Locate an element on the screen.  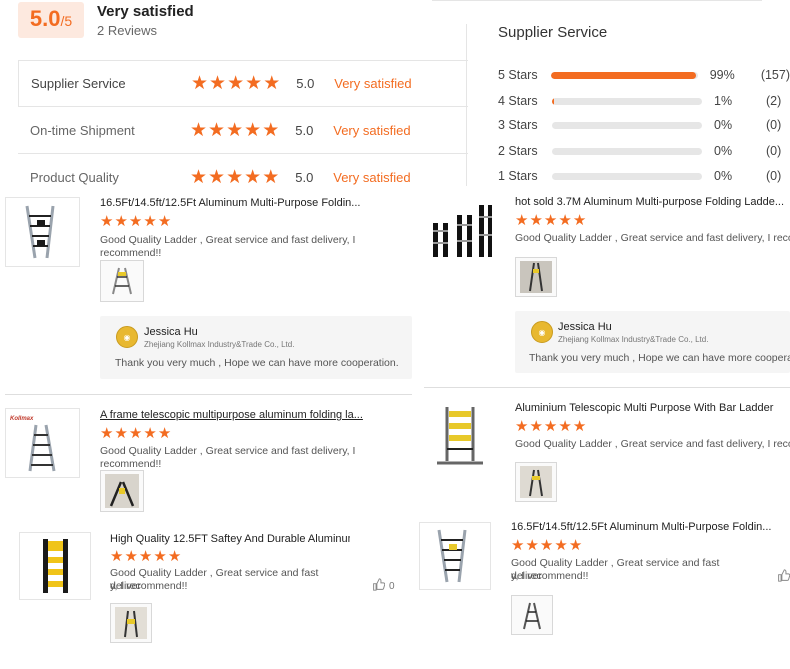
distribution-row: 1 Stars 0% (0) is located at coordinates (644, 176).